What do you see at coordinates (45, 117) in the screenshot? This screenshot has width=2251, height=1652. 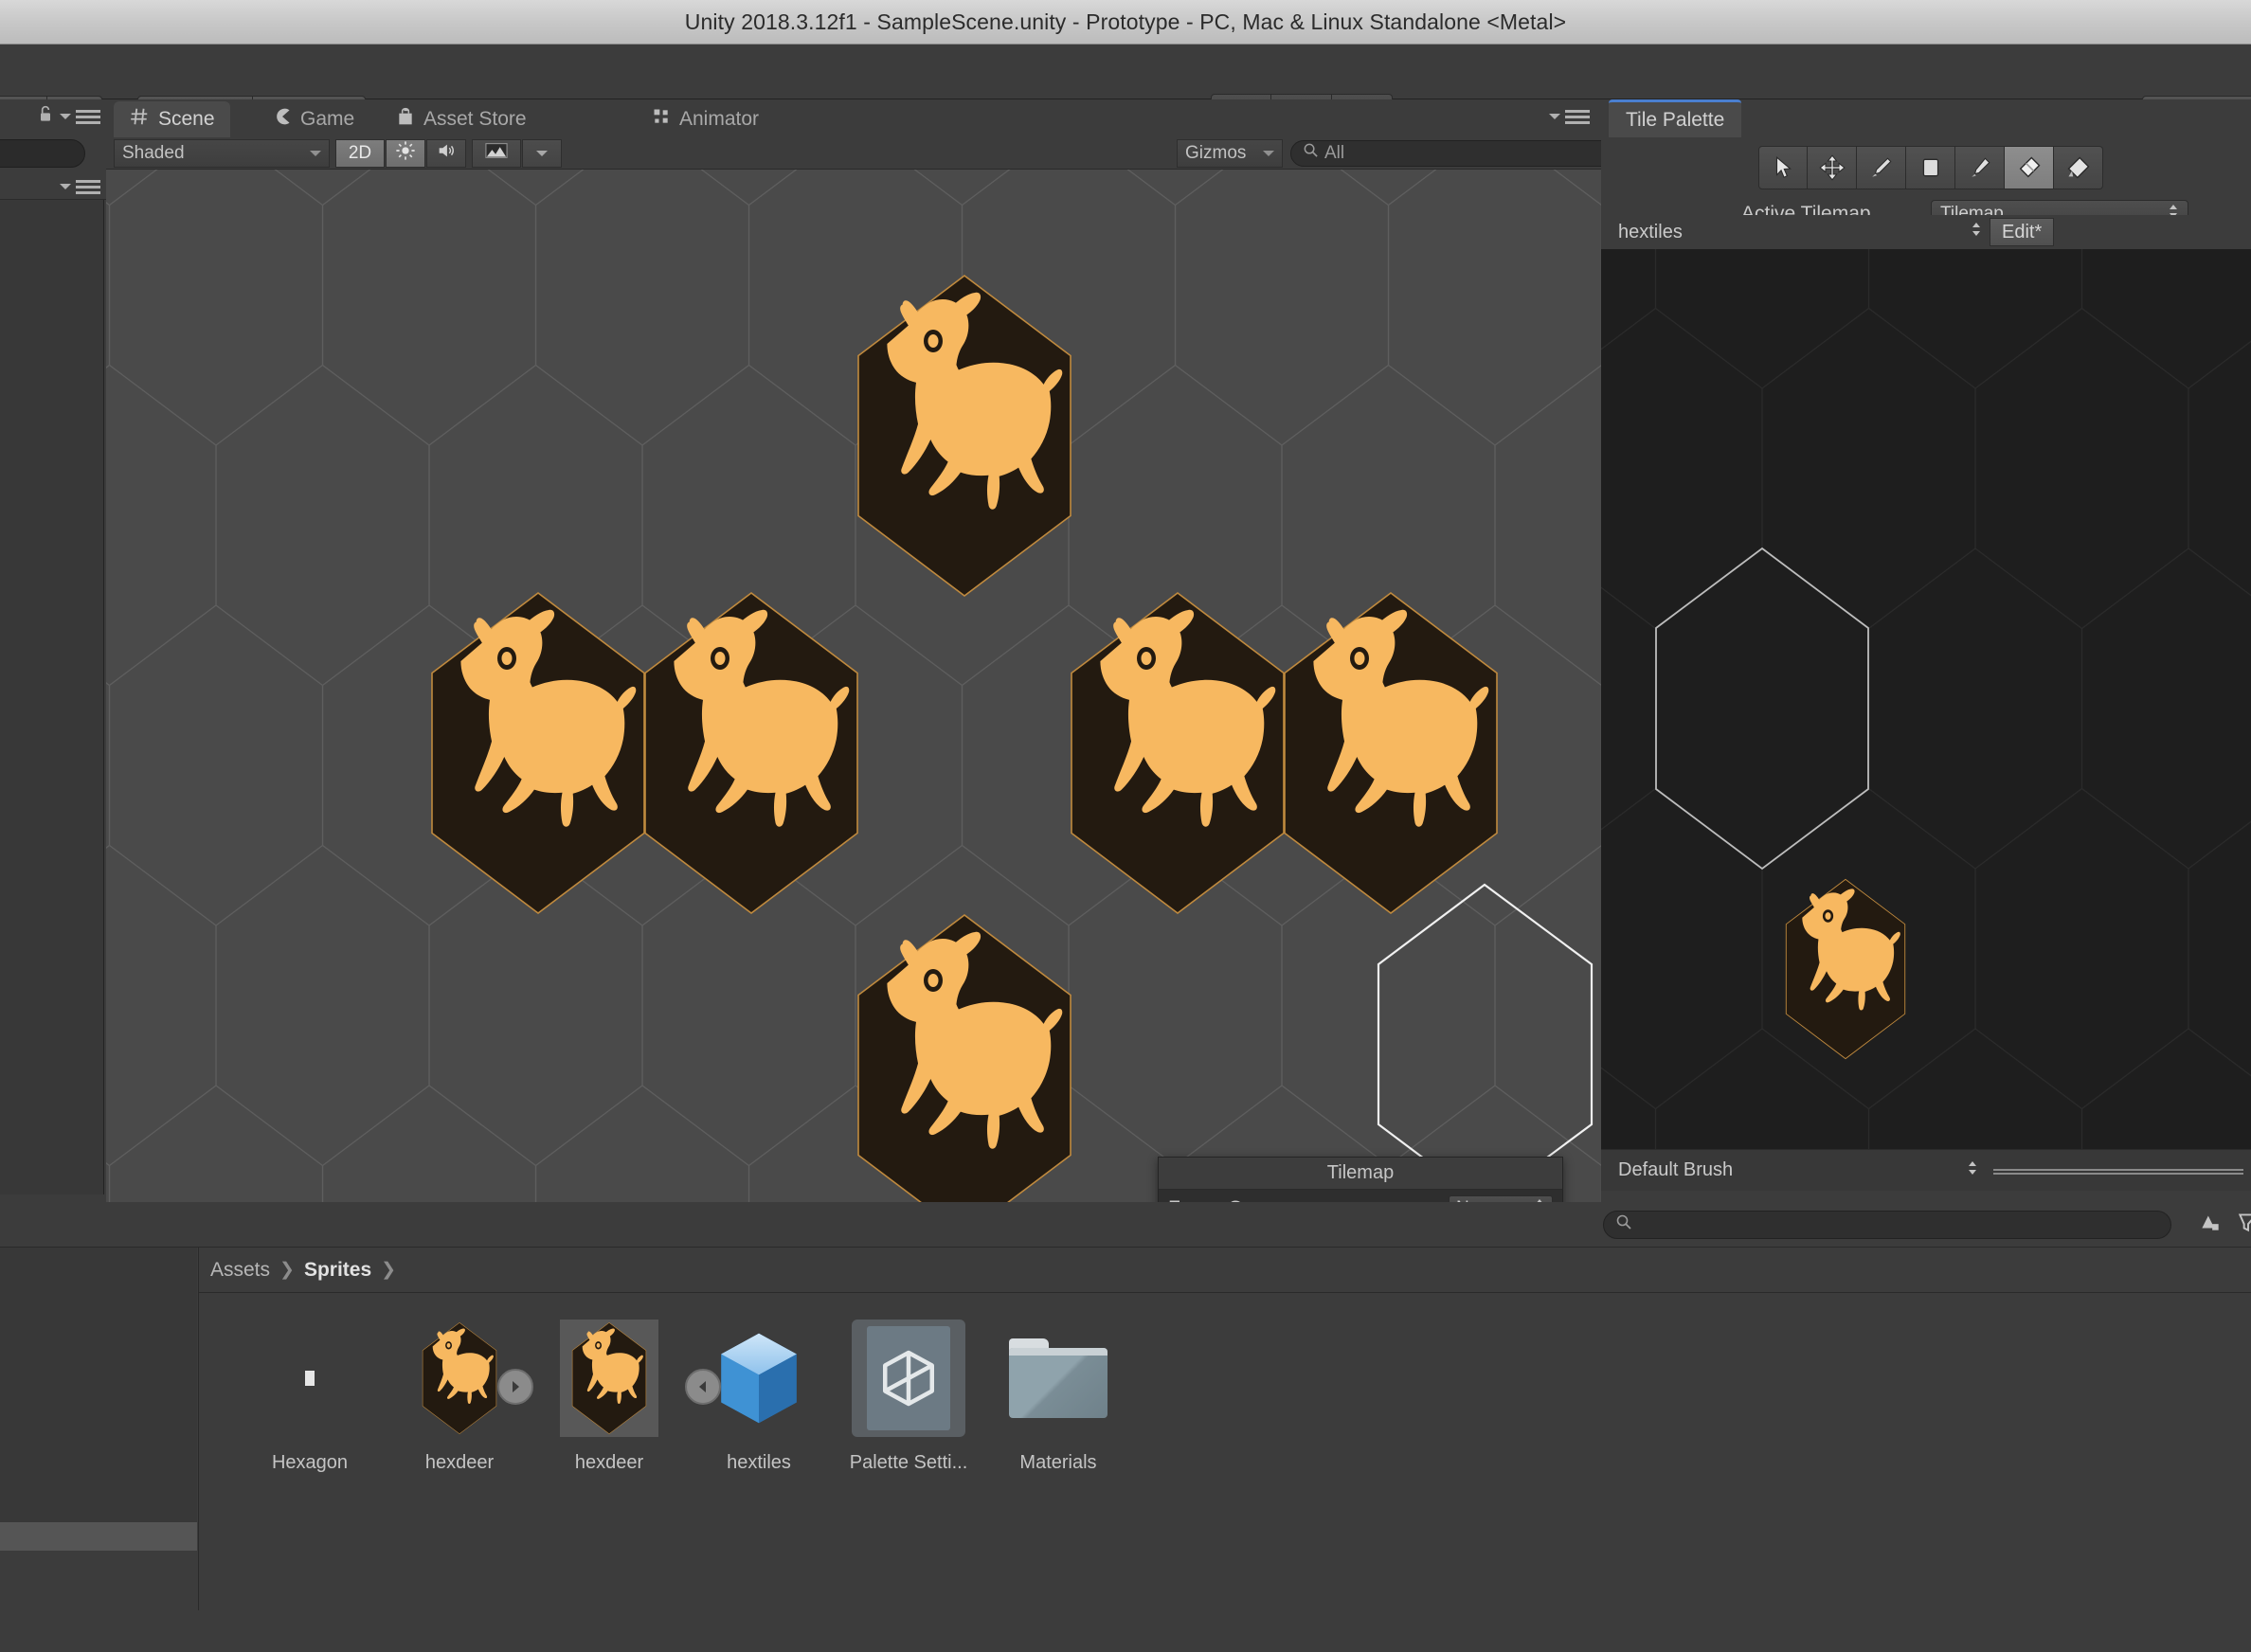 I see `lock-icon` at bounding box center [45, 117].